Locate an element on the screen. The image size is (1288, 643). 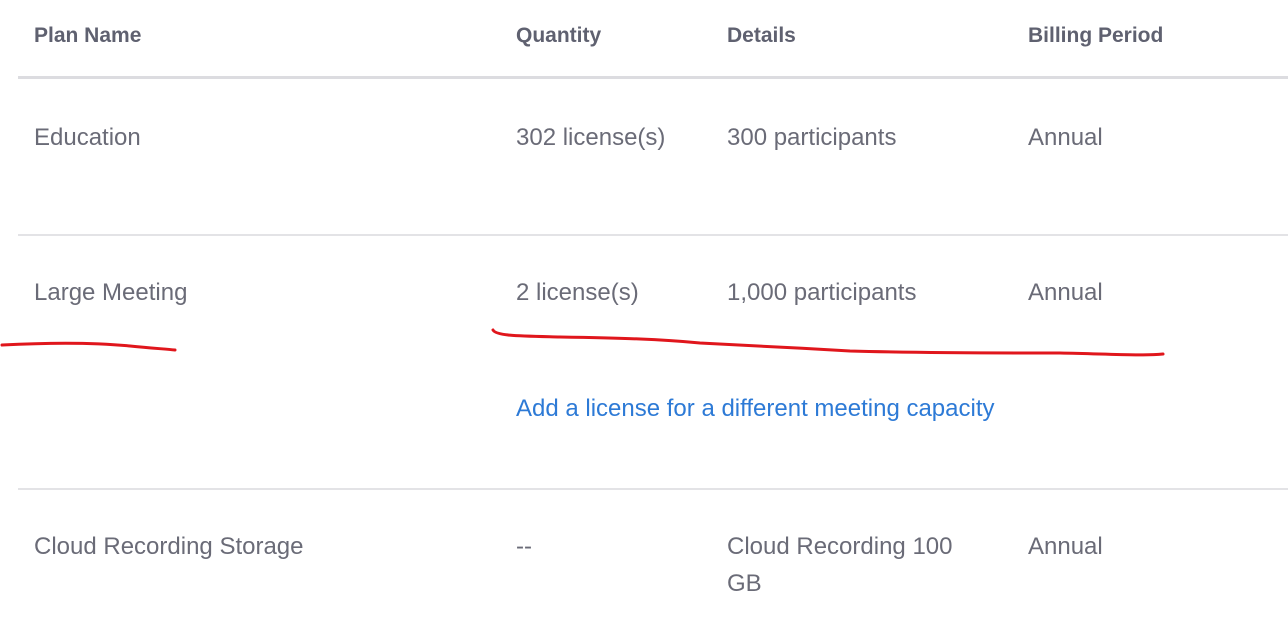
column-header-billing-period: Billing Period is located at coordinates (1096, 35).